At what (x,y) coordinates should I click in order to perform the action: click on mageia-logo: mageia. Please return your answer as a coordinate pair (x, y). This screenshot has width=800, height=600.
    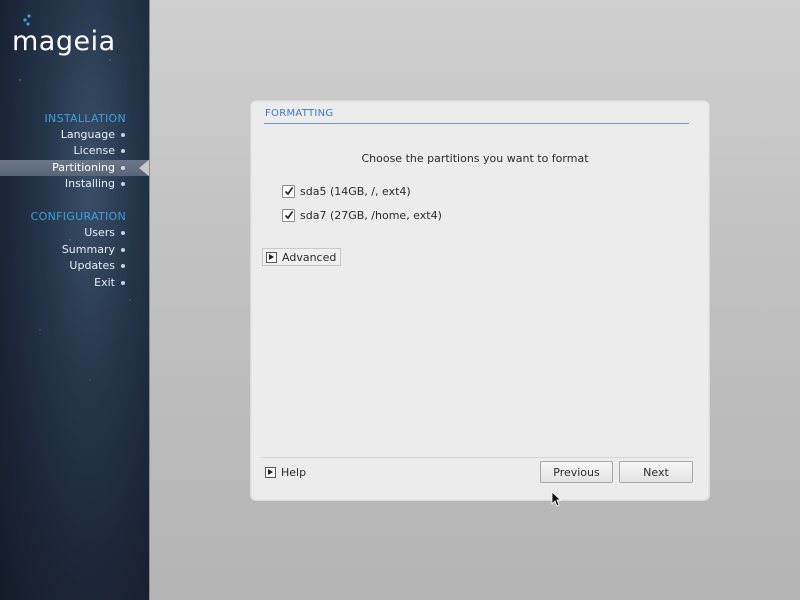
    Looking at the image, I should click on (77, 35).